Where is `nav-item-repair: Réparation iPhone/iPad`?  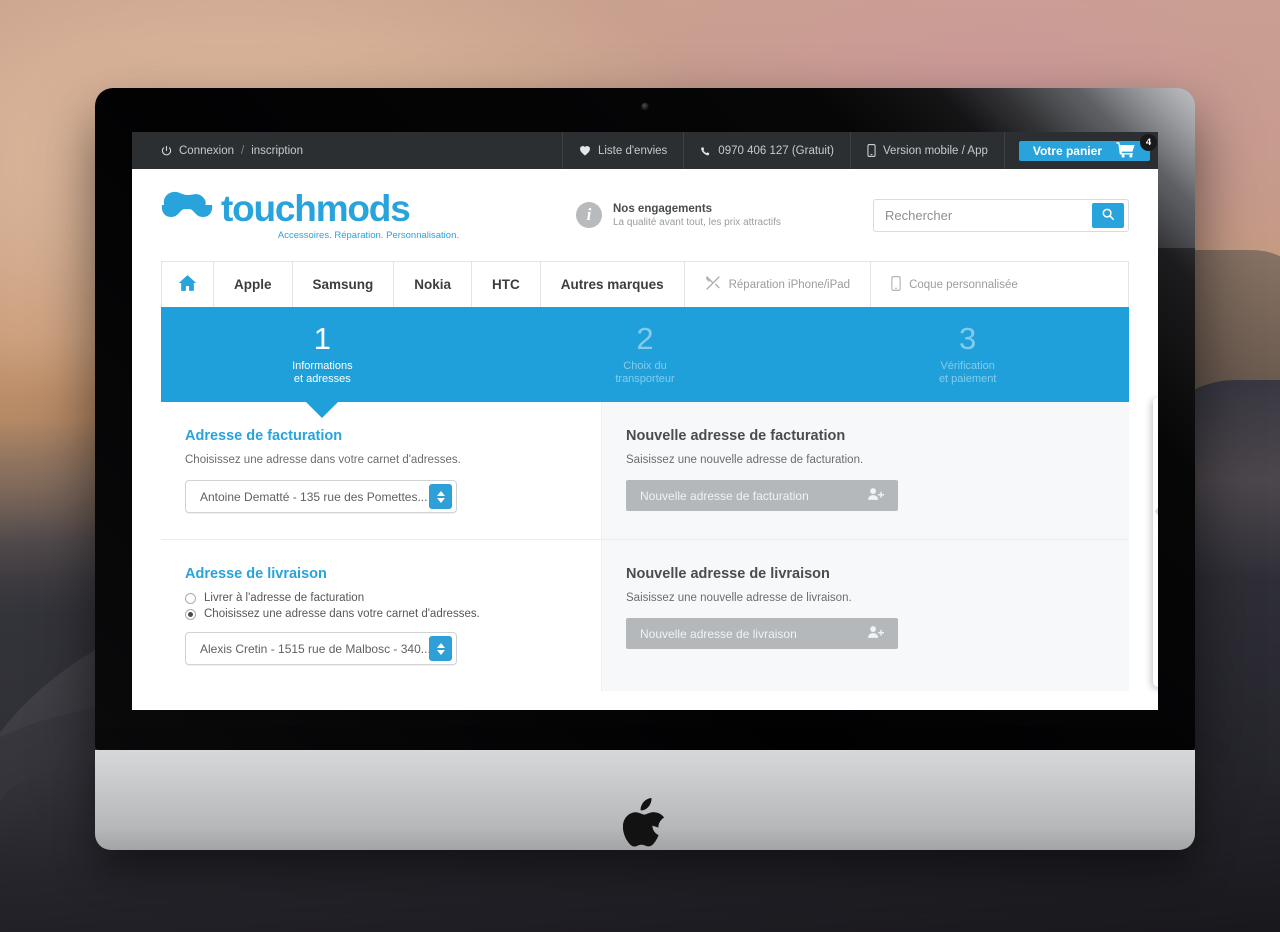
nav-item-repair: Réparation iPhone/iPad is located at coordinates (778, 284).